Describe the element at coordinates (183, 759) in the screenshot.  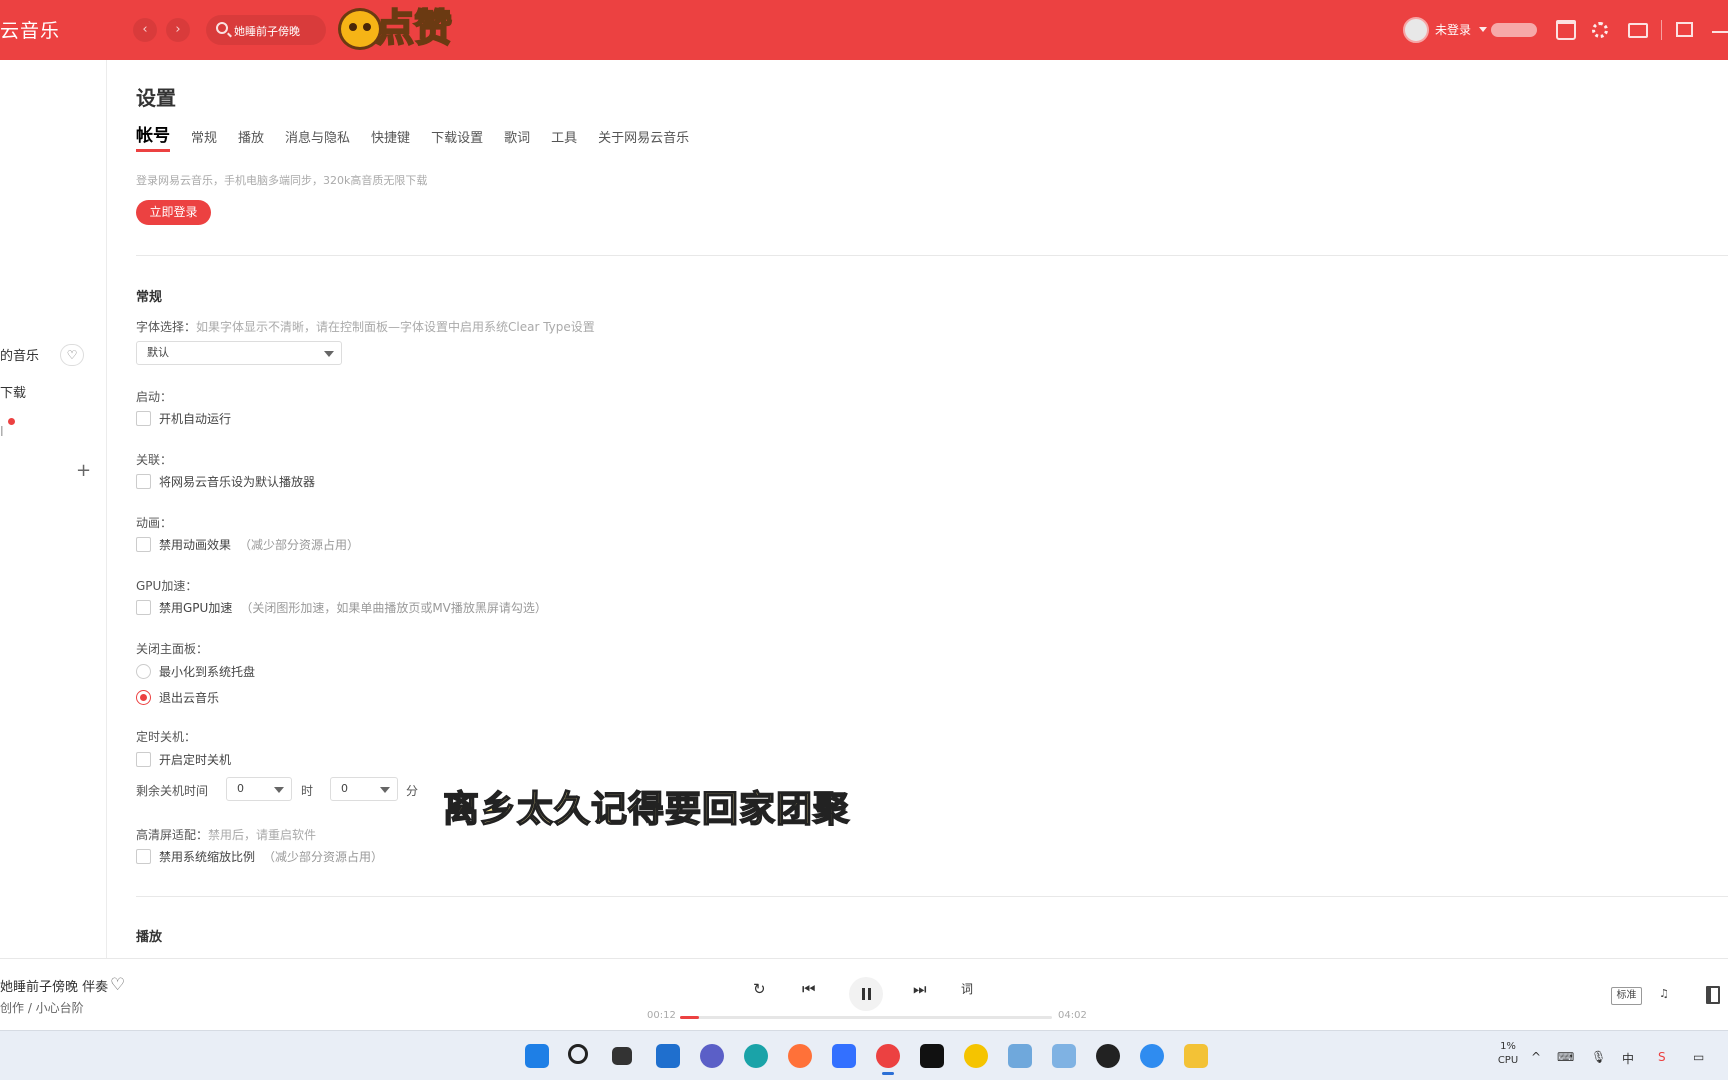
I see `shutdown-option: 开启定时关机` at that location.